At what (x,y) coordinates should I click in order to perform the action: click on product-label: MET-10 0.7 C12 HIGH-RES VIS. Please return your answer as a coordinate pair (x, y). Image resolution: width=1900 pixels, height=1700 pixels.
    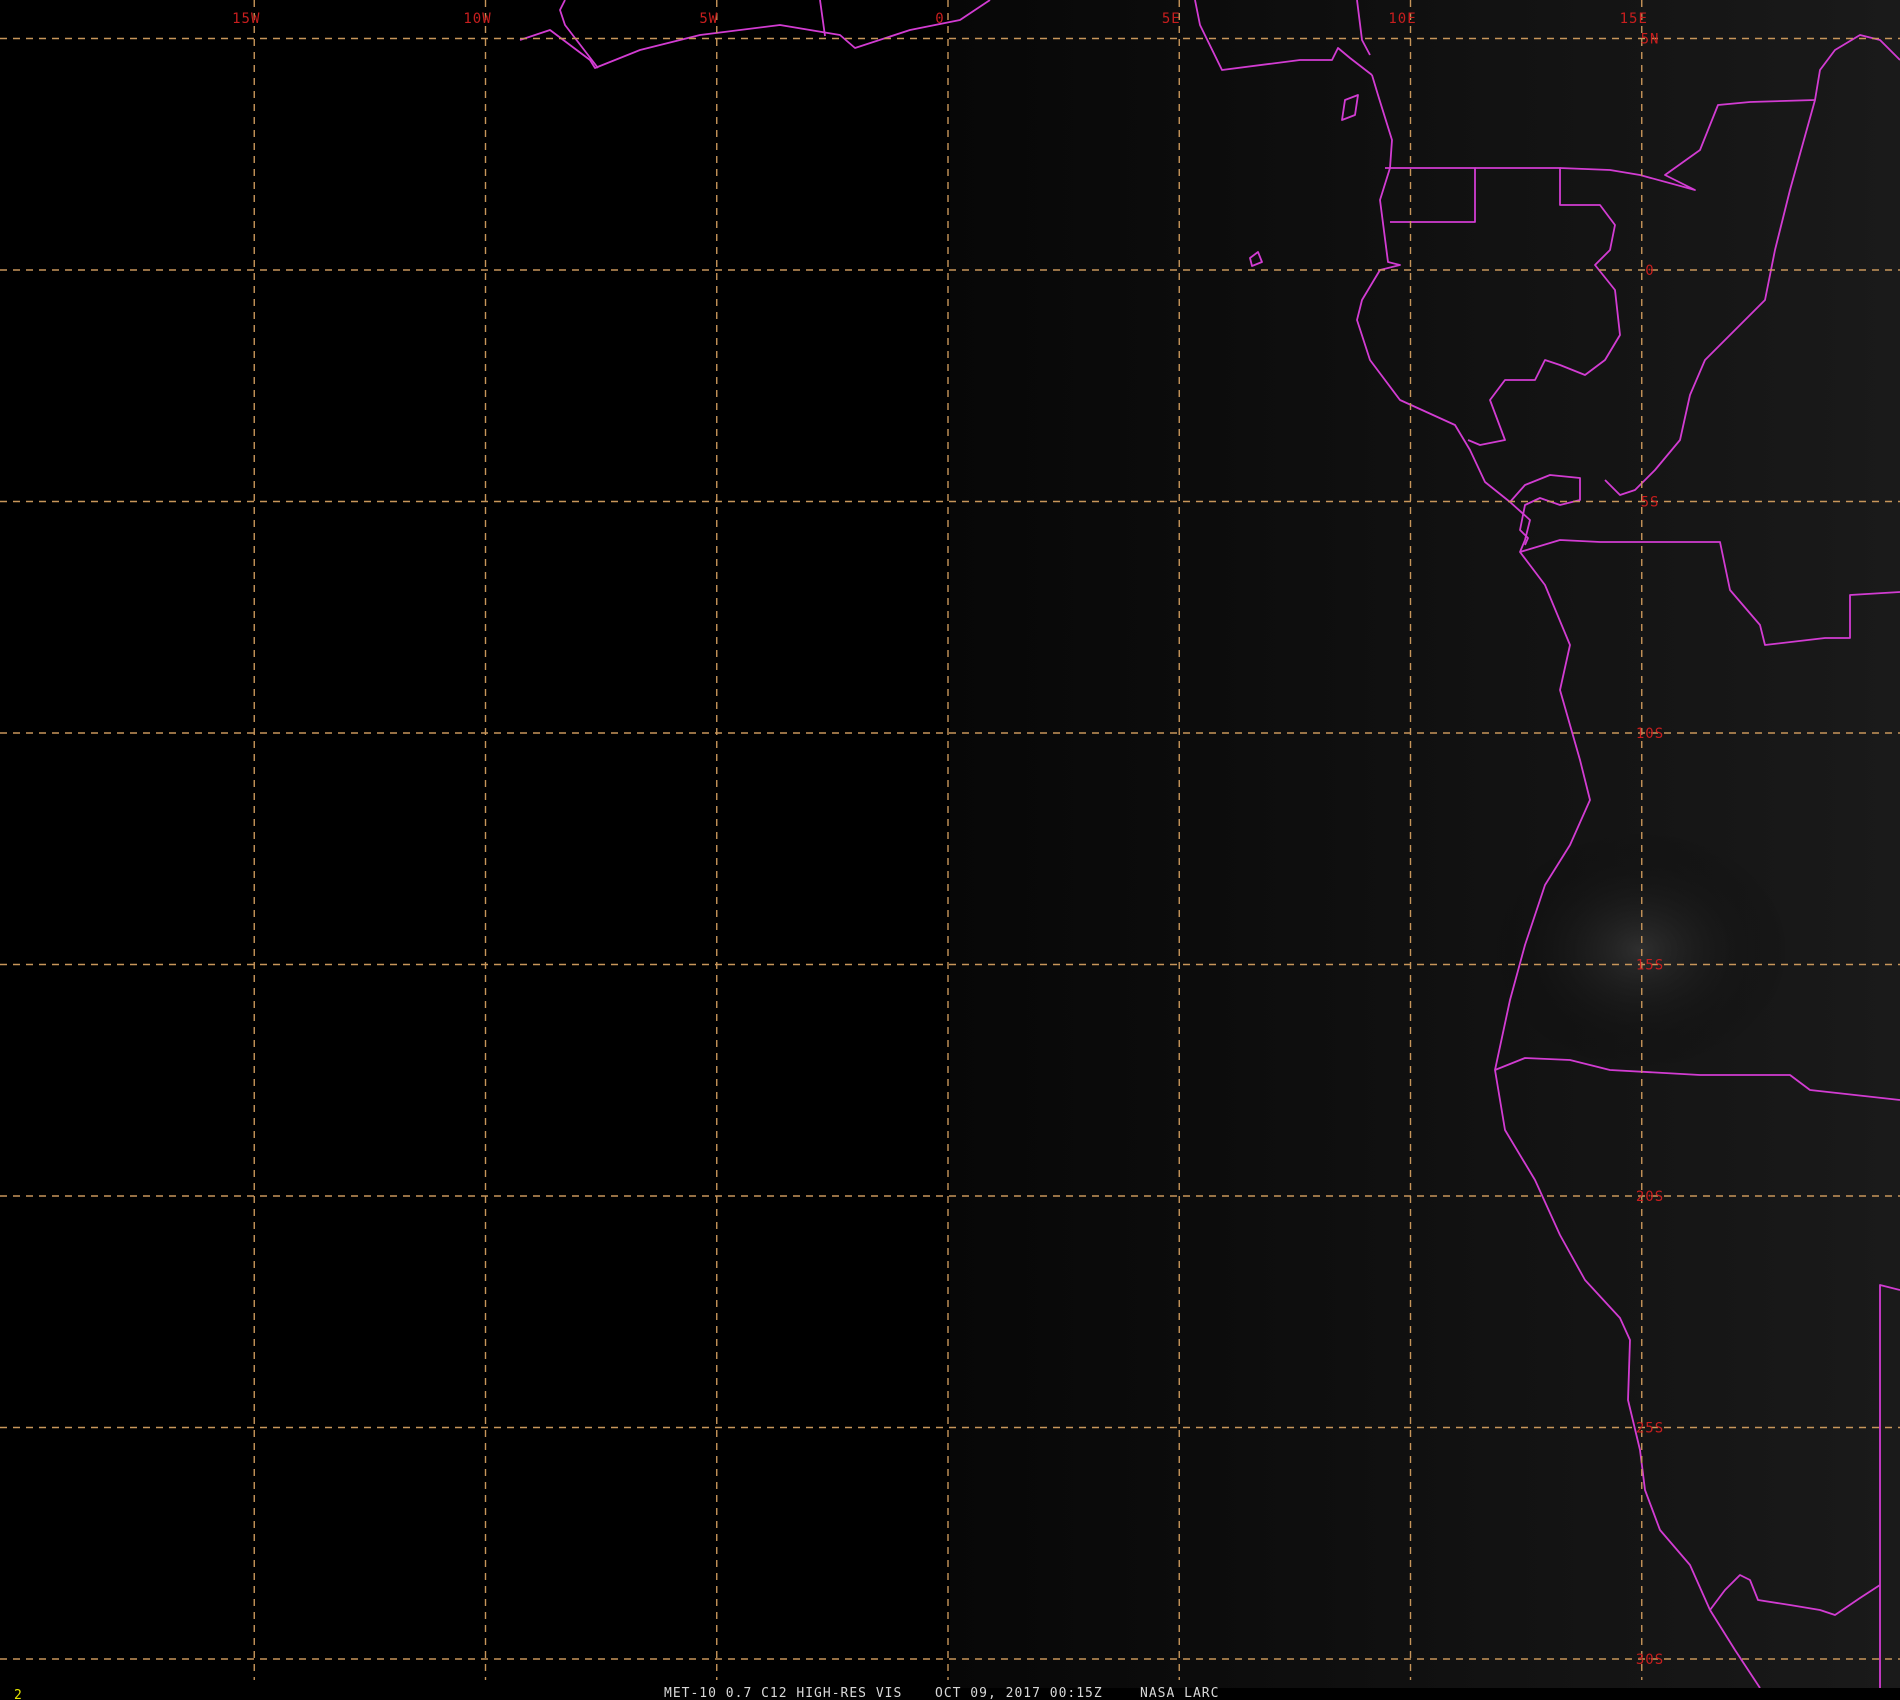
    Looking at the image, I should click on (783, 1693).